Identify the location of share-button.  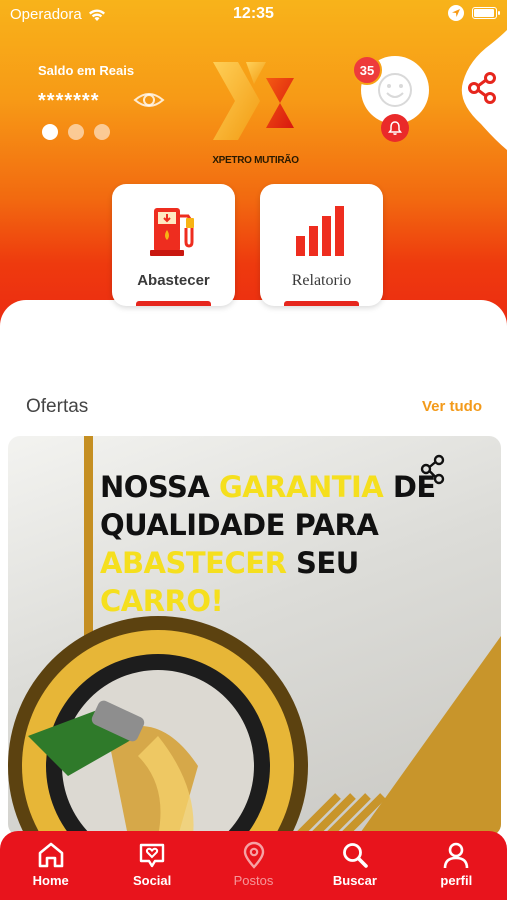
(483, 88).